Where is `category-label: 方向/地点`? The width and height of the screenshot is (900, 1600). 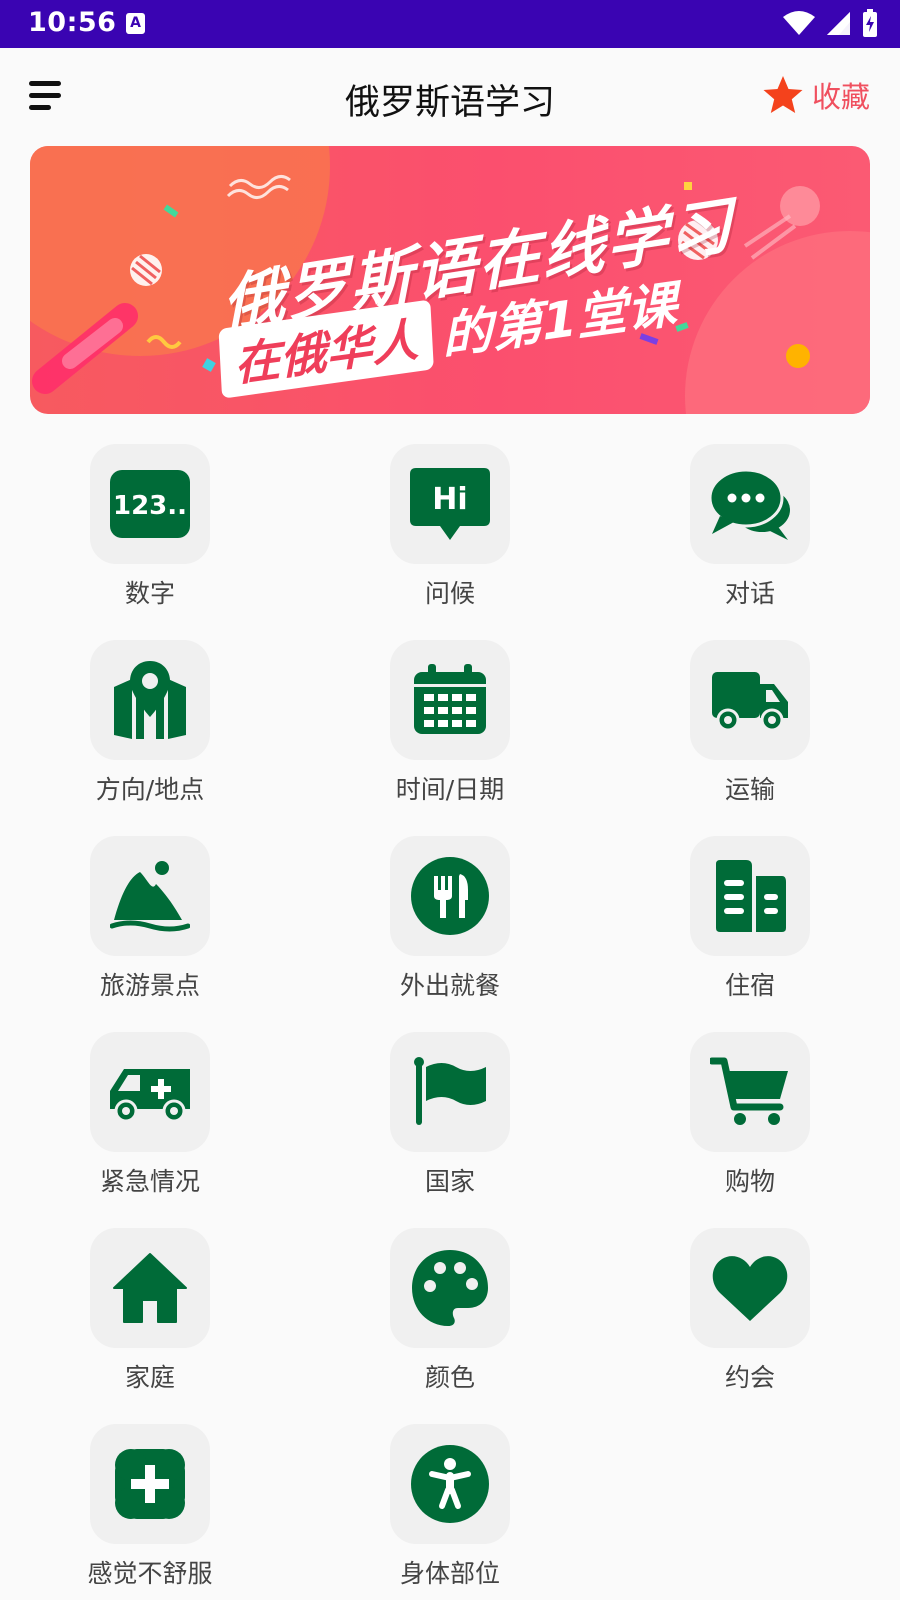 category-label: 方向/地点 is located at coordinates (150, 789).